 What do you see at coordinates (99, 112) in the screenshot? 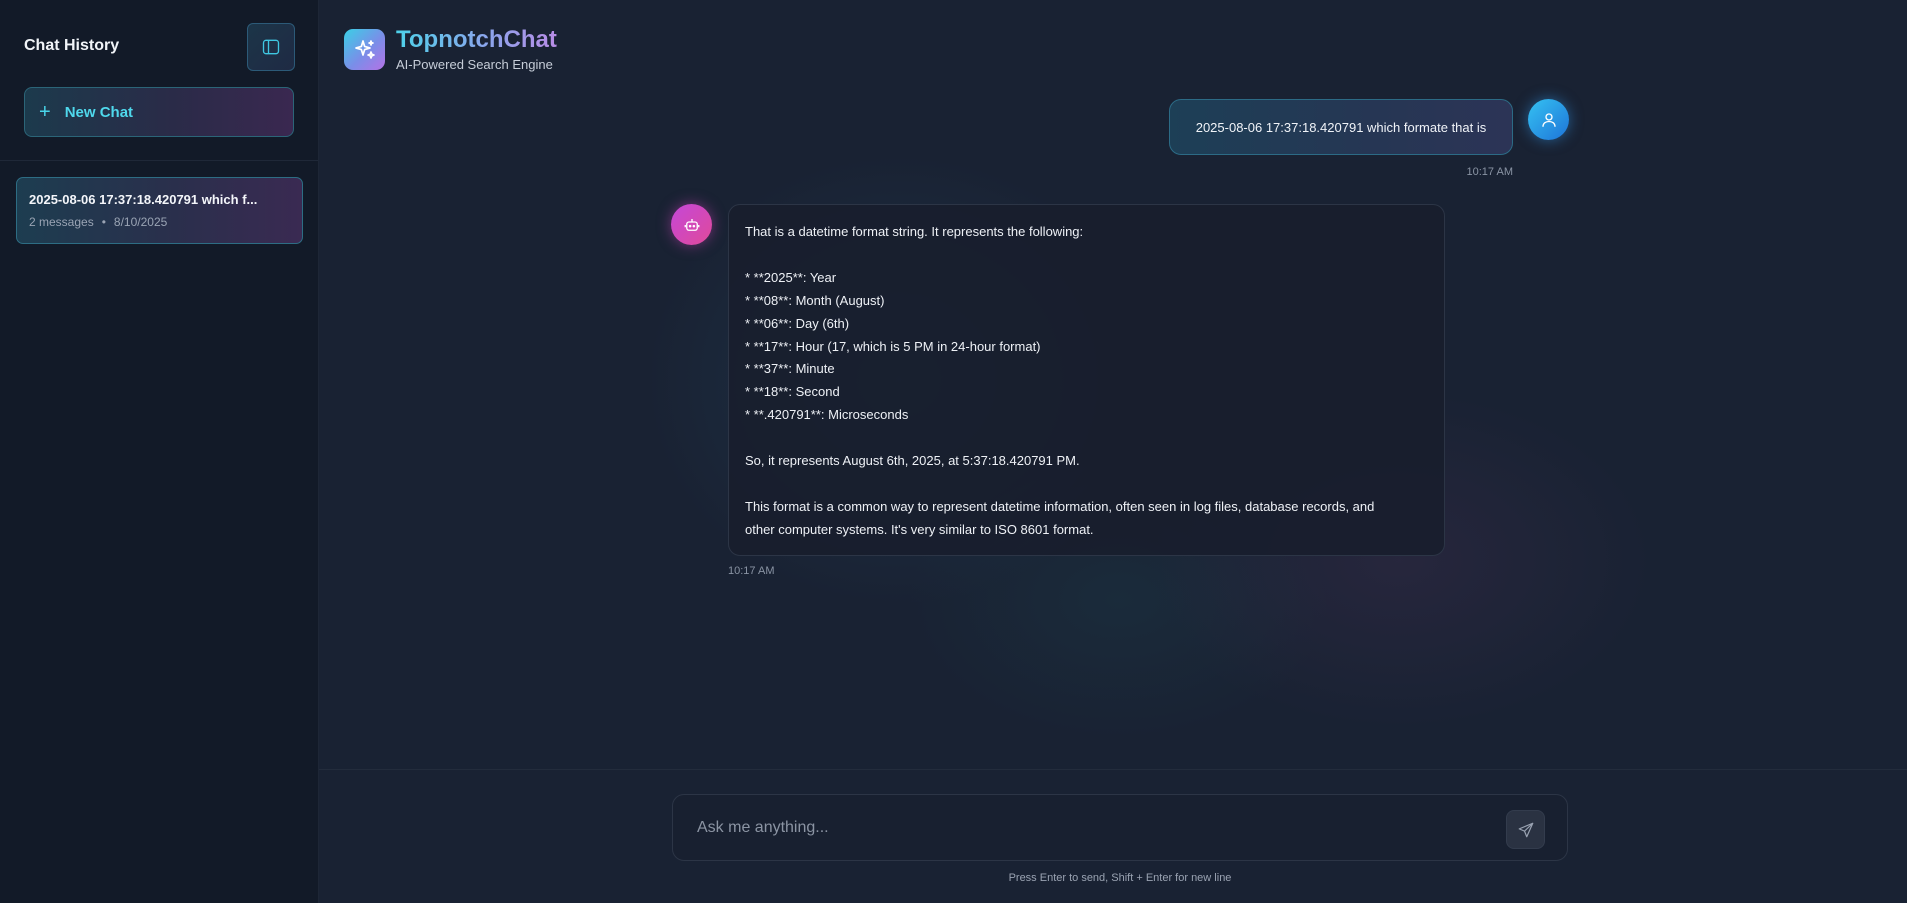
I see `new-chat-label: New Chat` at bounding box center [99, 112].